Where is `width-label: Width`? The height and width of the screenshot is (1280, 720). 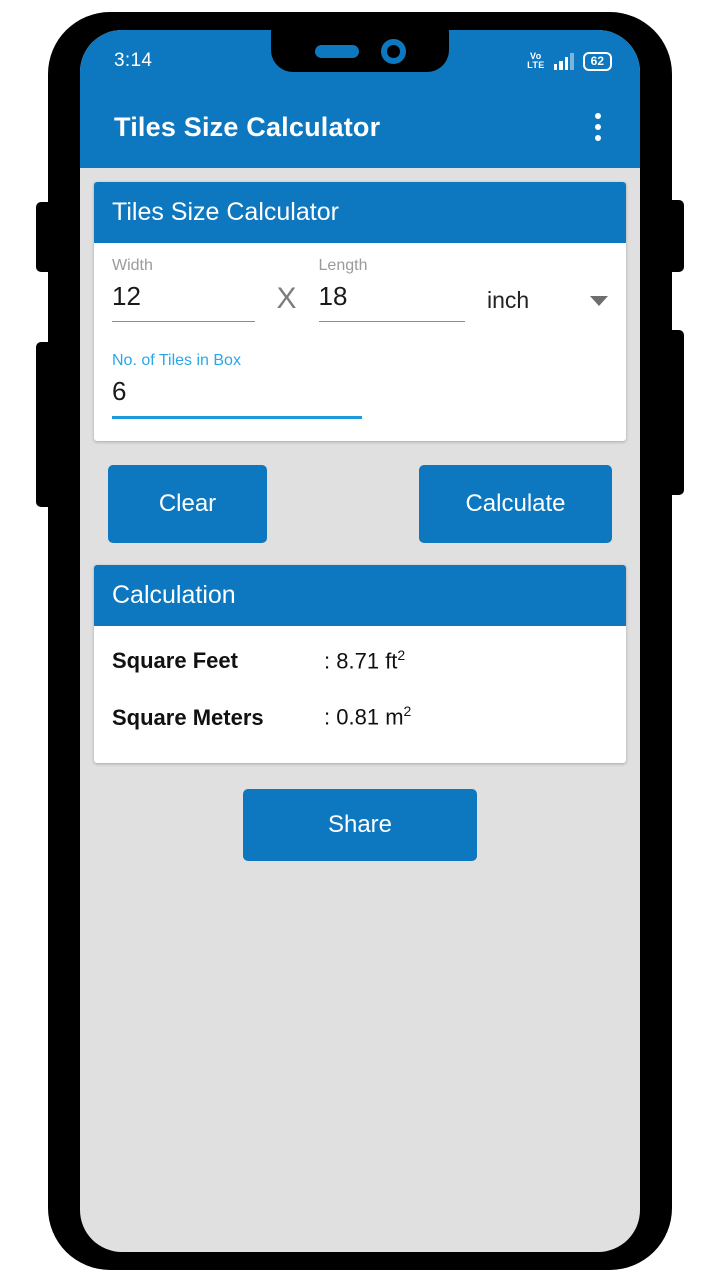 width-label: Width is located at coordinates (132, 265).